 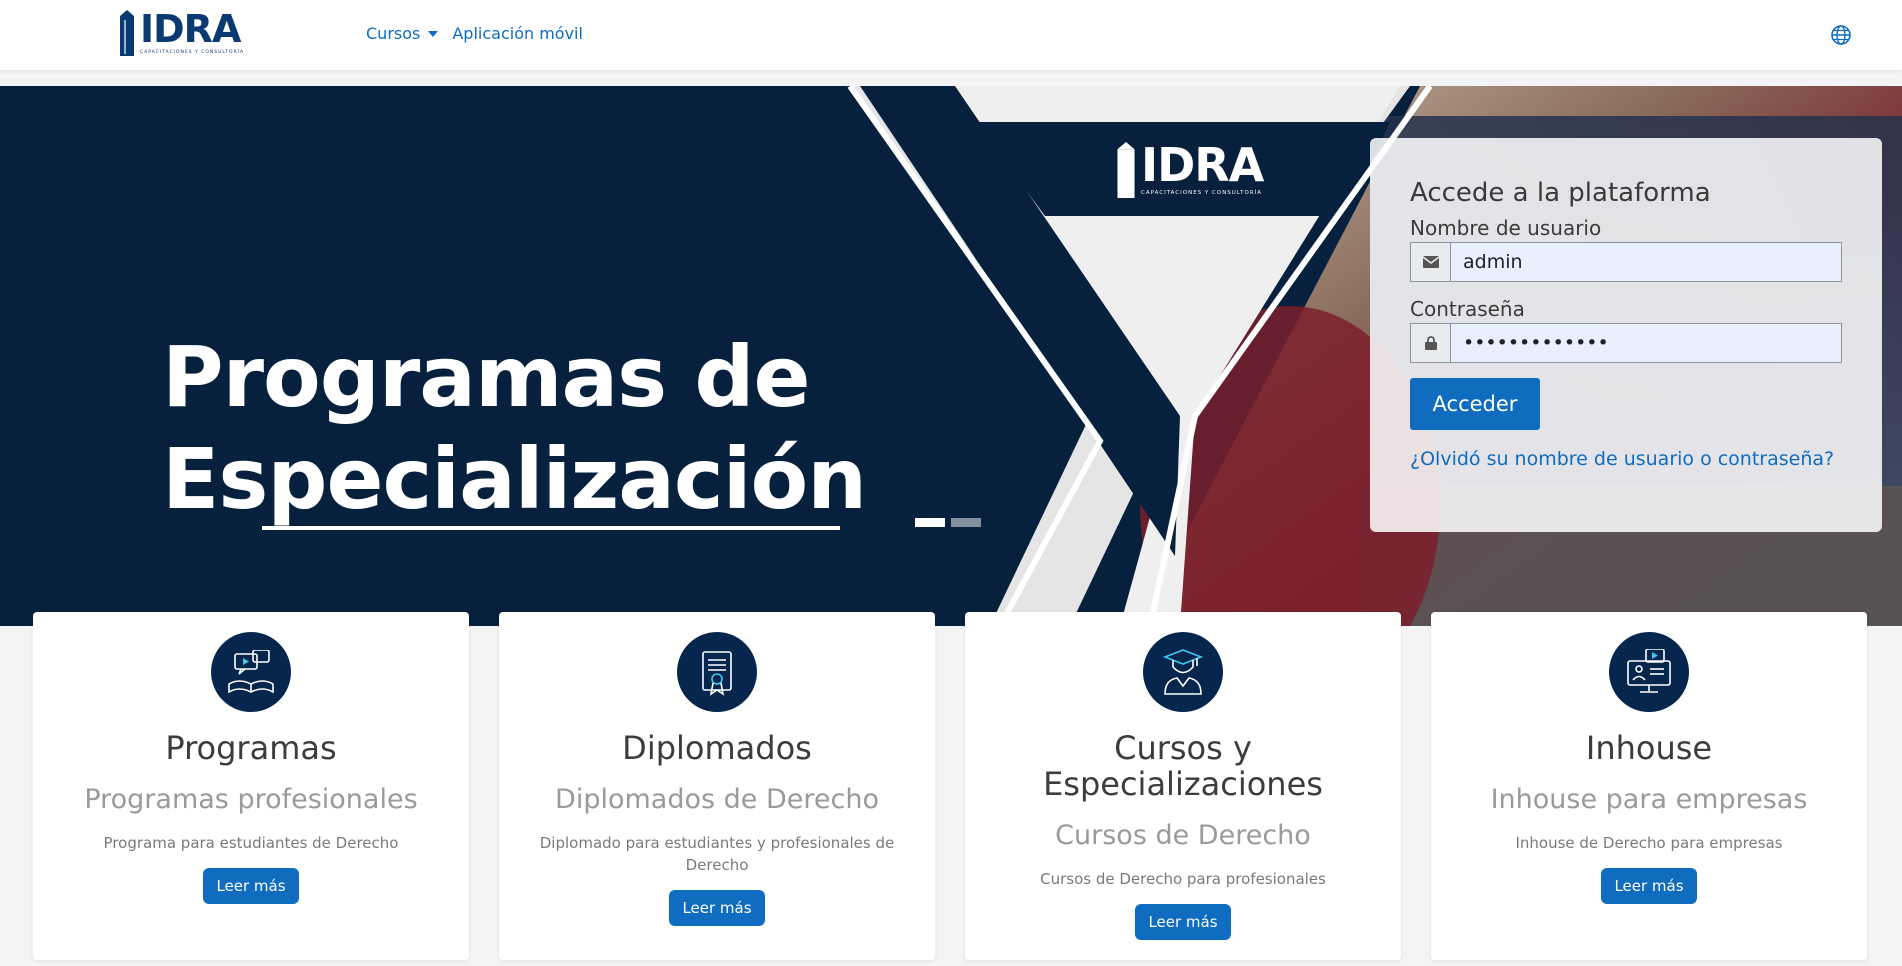 What do you see at coordinates (1202, 165) in the screenshot?
I see `hero-logo-wordmark: IDRA` at bounding box center [1202, 165].